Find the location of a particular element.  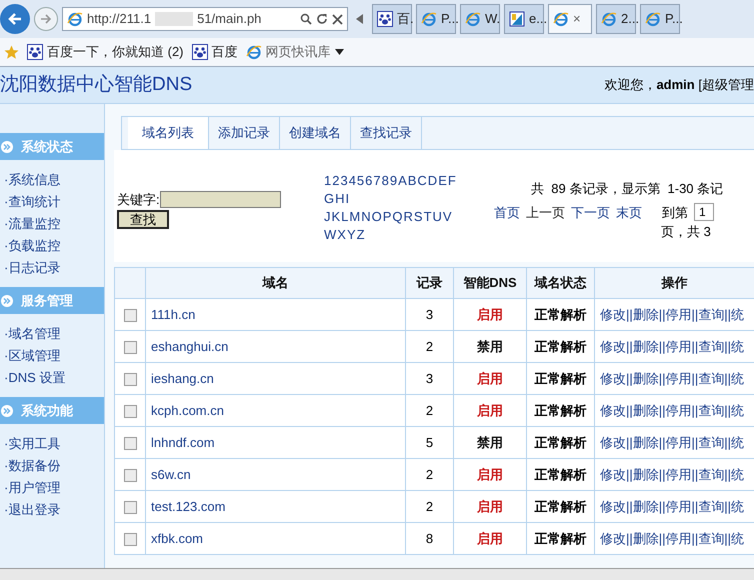

pager-link: 上一页 is located at coordinates (545, 212).